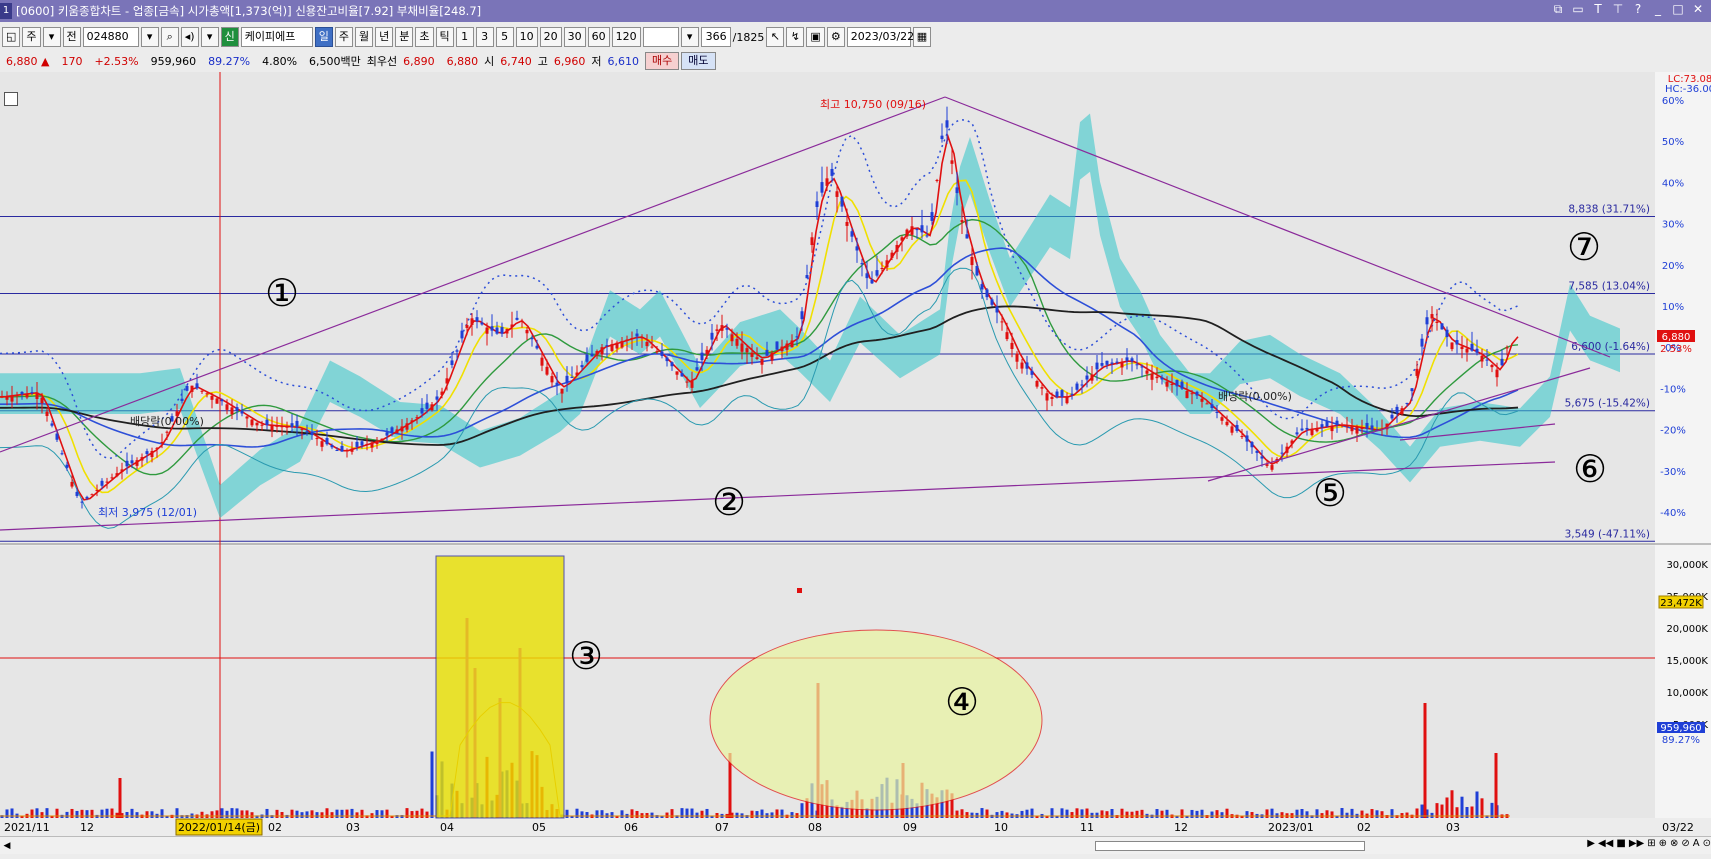 The height and width of the screenshot is (859, 1711). Describe the element at coordinates (1681, 740) in the screenshot. I see `volume-pct-tag: 89.27%` at that location.